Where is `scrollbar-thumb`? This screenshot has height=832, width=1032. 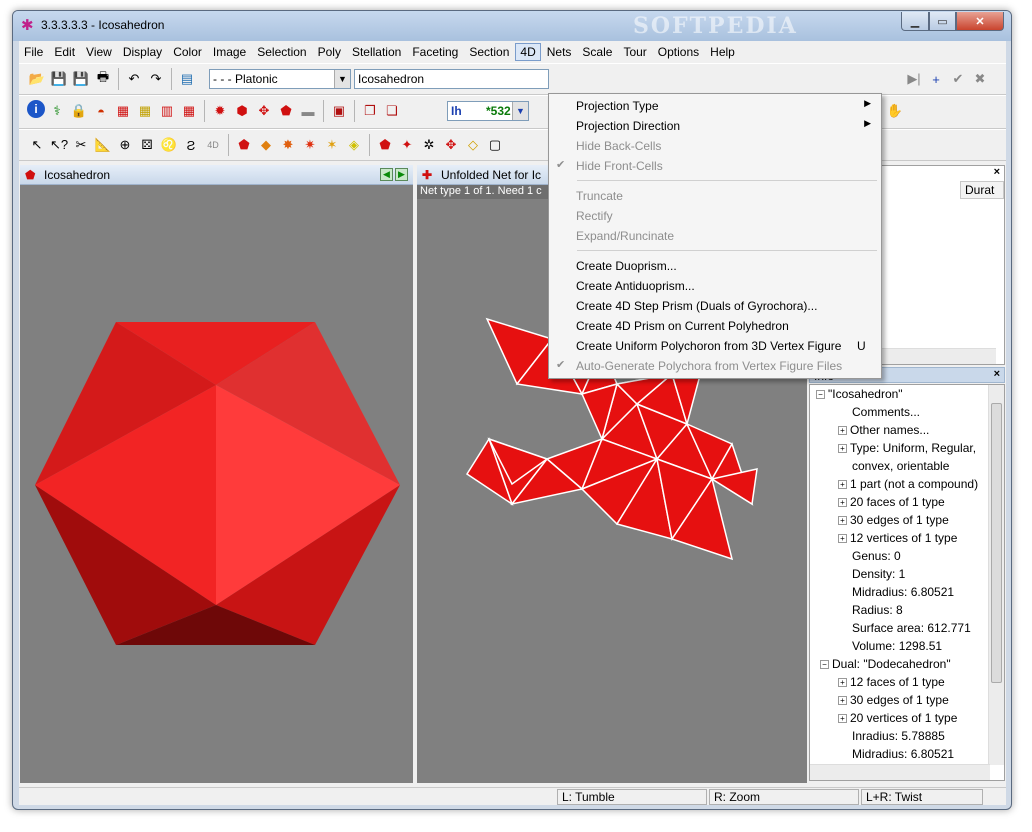 scrollbar-thumb is located at coordinates (996, 543).